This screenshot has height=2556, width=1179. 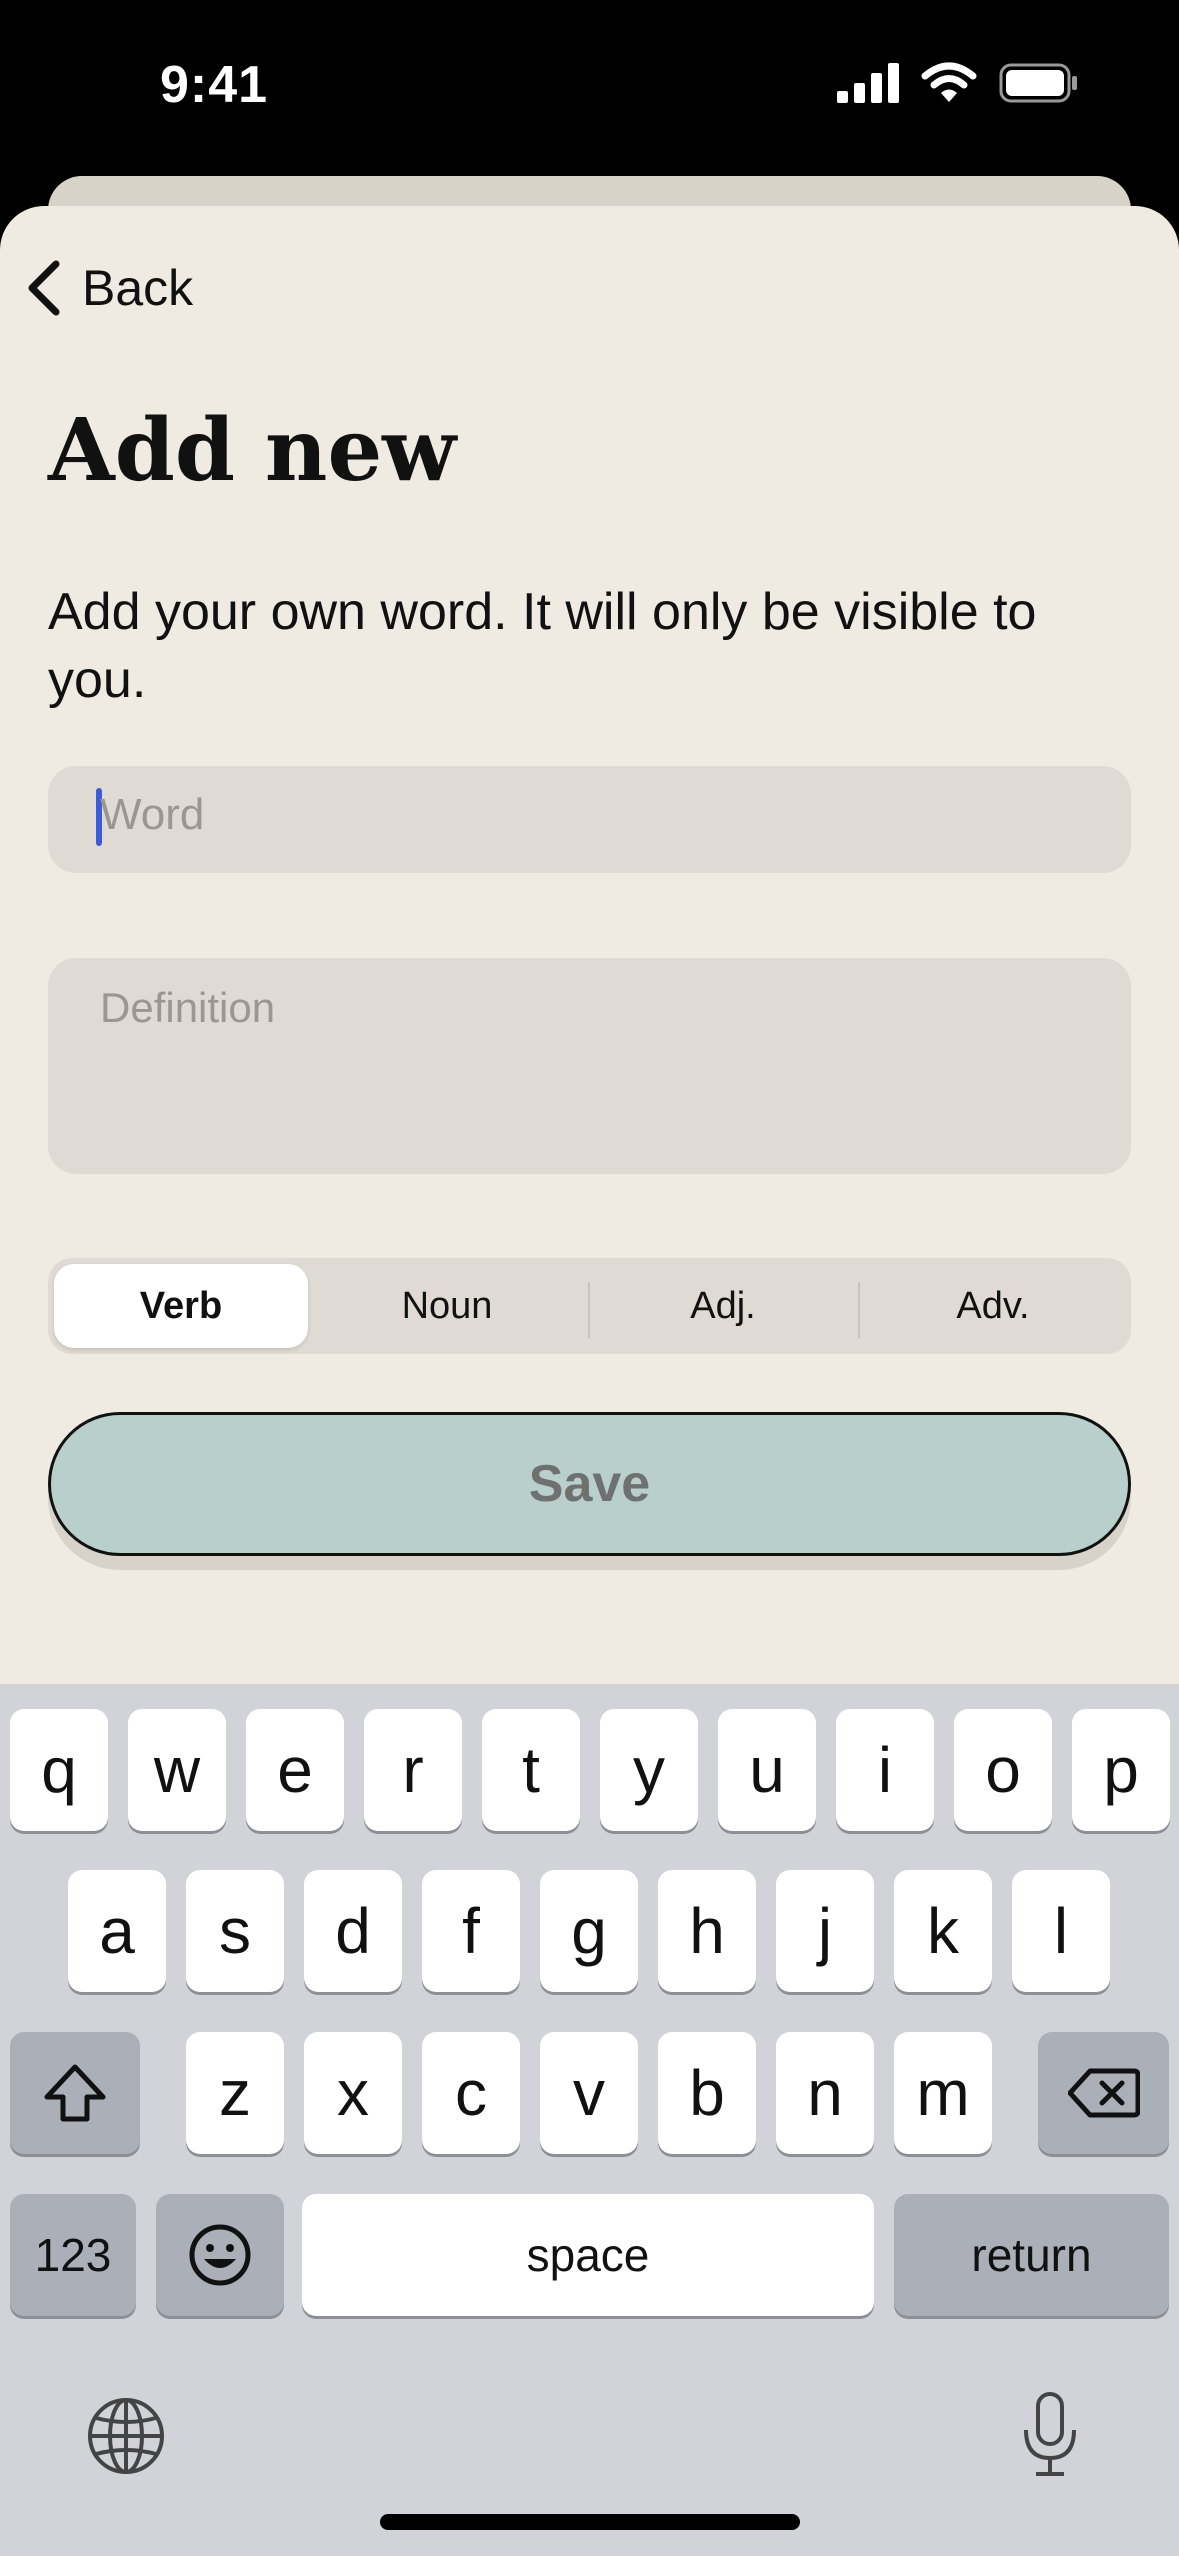 I want to click on shift-key, so click(x=75, y=2093).